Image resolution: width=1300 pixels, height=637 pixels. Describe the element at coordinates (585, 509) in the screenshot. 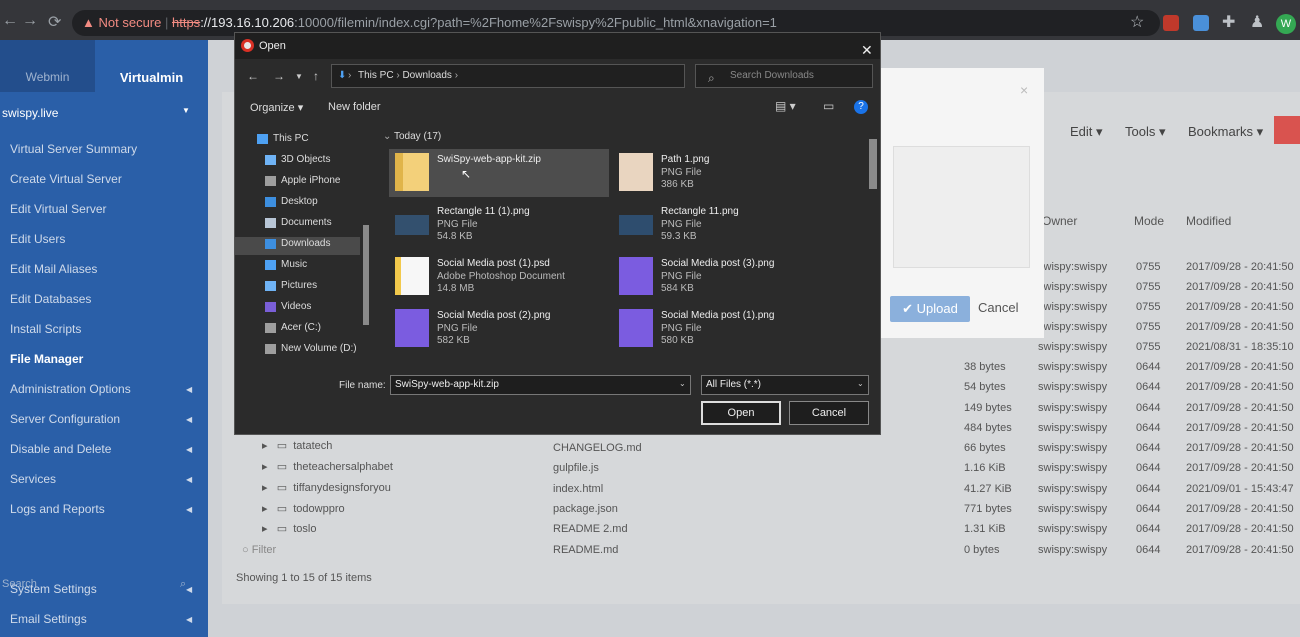

I see `row-name: package.json` at that location.